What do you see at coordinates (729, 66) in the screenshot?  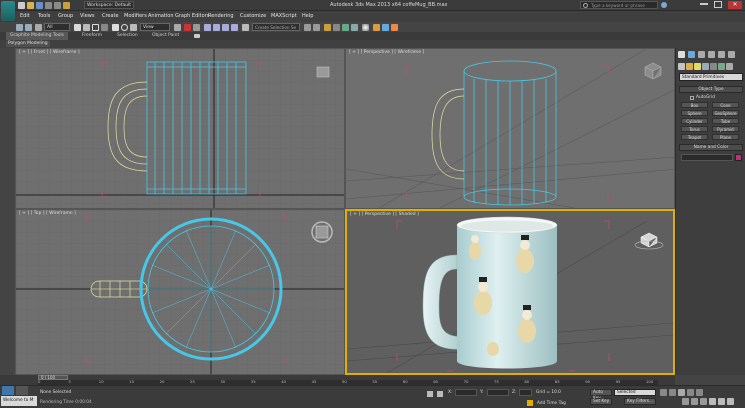 I see `systems-icon` at bounding box center [729, 66].